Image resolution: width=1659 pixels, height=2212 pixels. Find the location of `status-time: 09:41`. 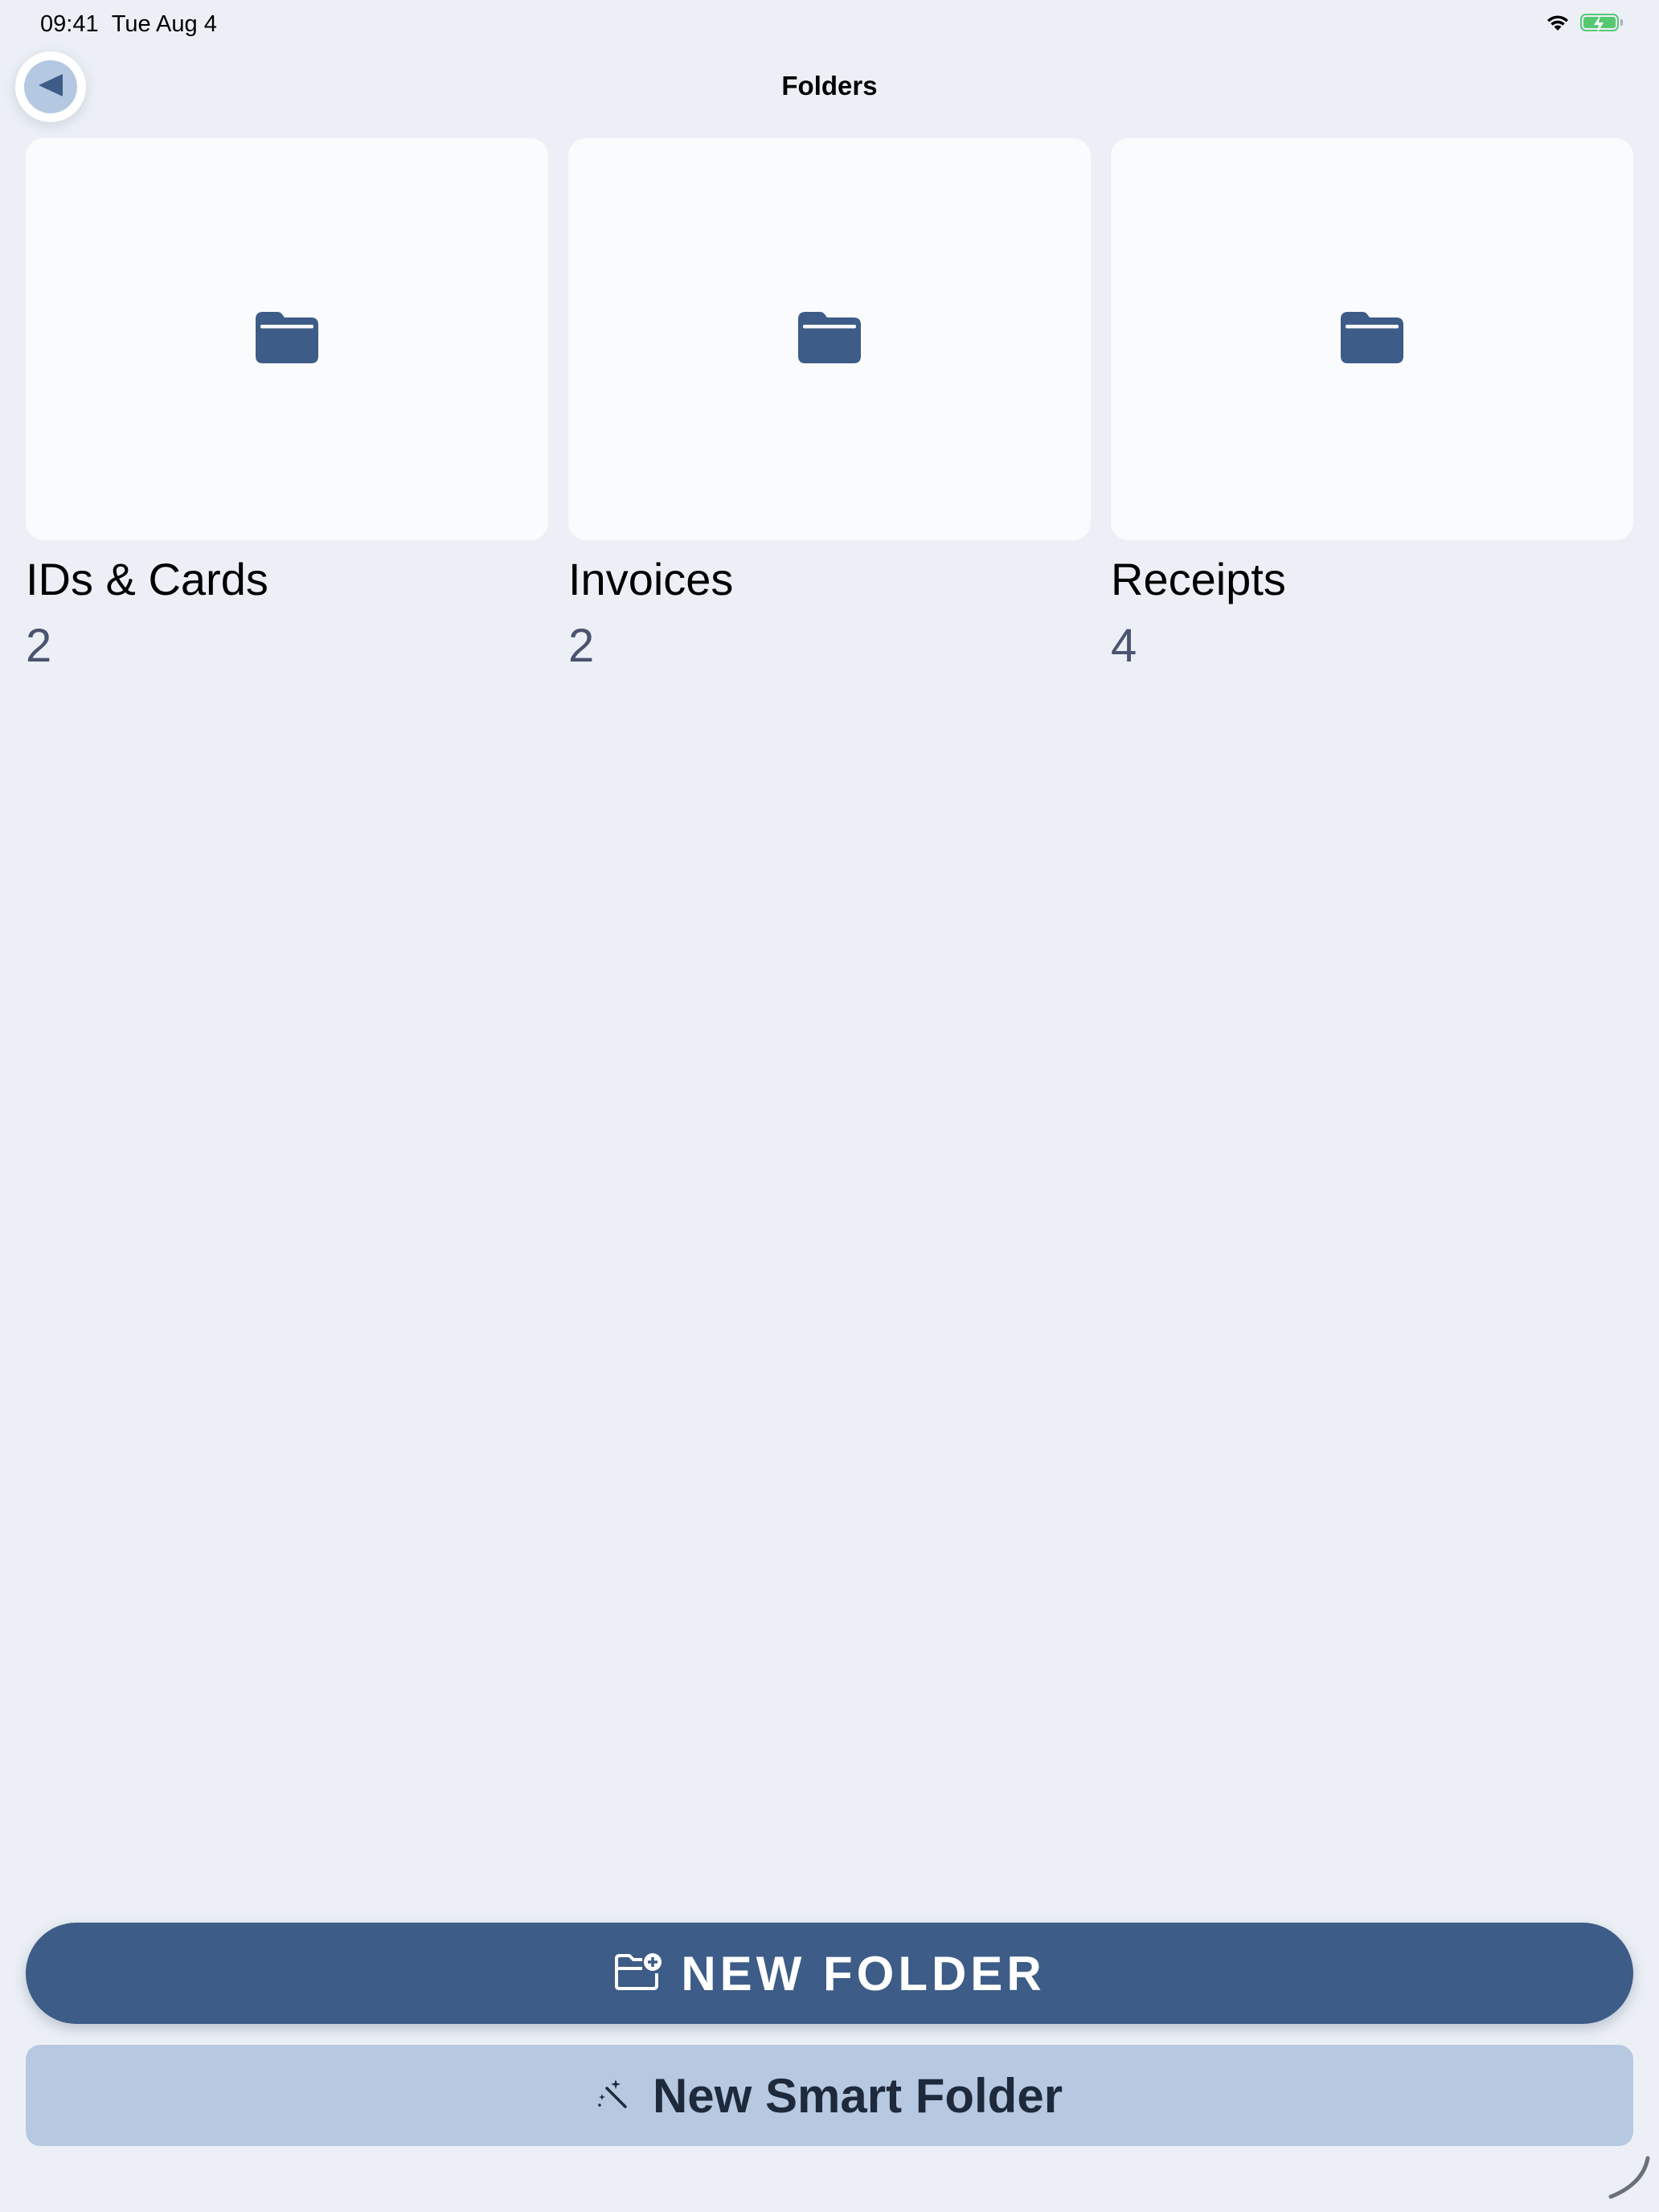

status-time: 09:41 is located at coordinates (69, 24).